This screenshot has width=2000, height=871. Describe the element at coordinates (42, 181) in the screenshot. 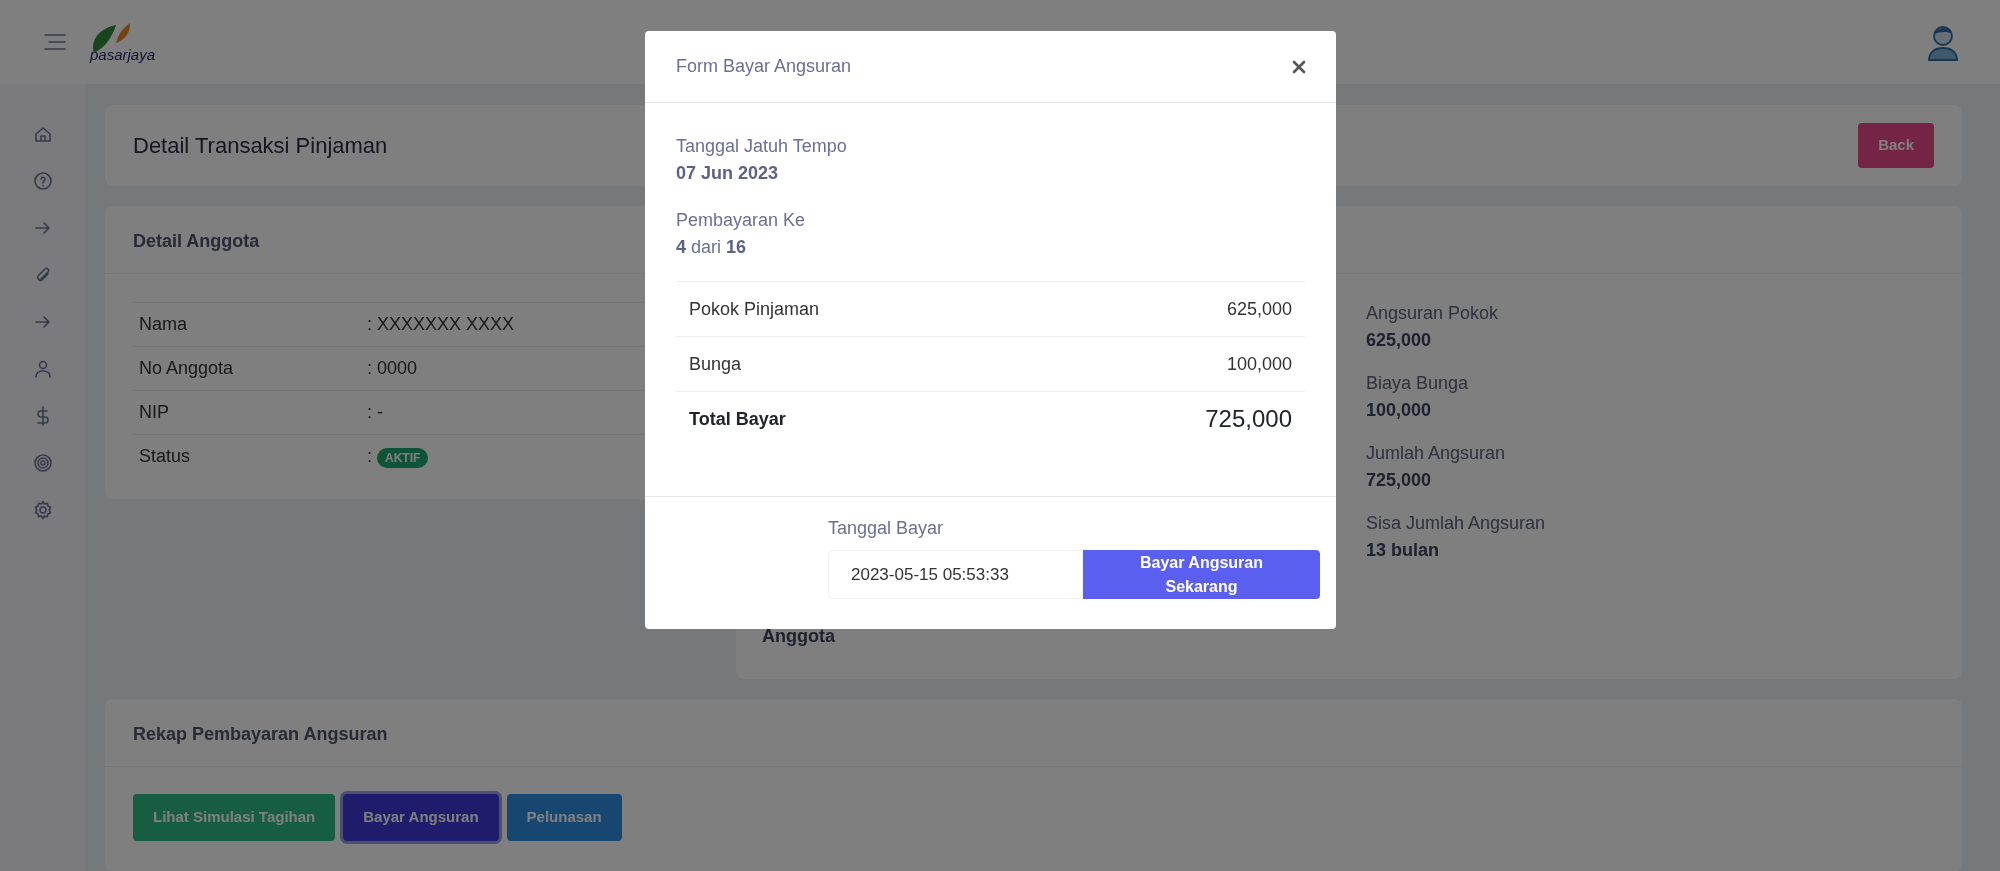

I see `help-icon` at that location.